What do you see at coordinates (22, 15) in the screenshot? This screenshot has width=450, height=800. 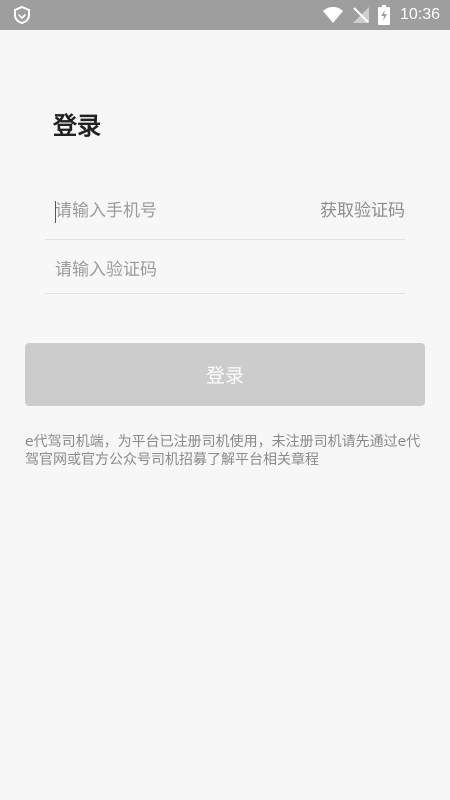 I see `shield-icon` at bounding box center [22, 15].